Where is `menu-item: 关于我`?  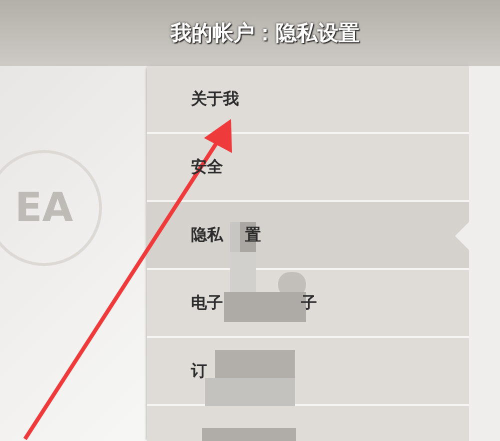
menu-item: 关于我 is located at coordinates (308, 100).